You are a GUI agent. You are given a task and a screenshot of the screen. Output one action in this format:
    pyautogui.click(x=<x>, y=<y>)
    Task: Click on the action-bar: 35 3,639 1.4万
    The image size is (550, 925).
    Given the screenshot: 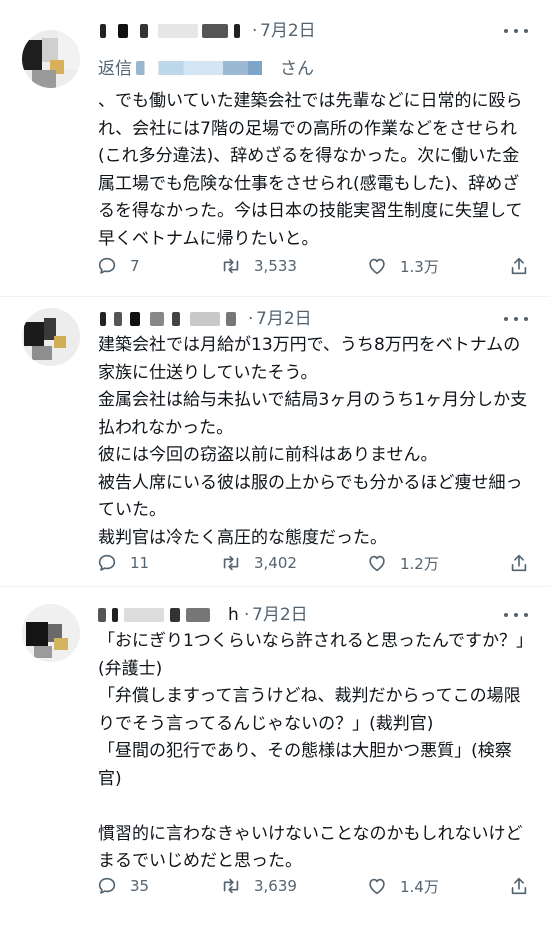 What is the action you would take?
    pyautogui.click(x=316, y=886)
    